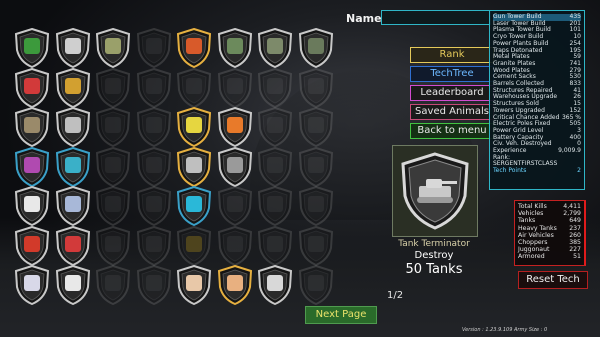 The height and width of the screenshot is (337, 600). Describe the element at coordinates (569, 151) in the screenshot. I see `stat-value: 9,009.9` at that location.